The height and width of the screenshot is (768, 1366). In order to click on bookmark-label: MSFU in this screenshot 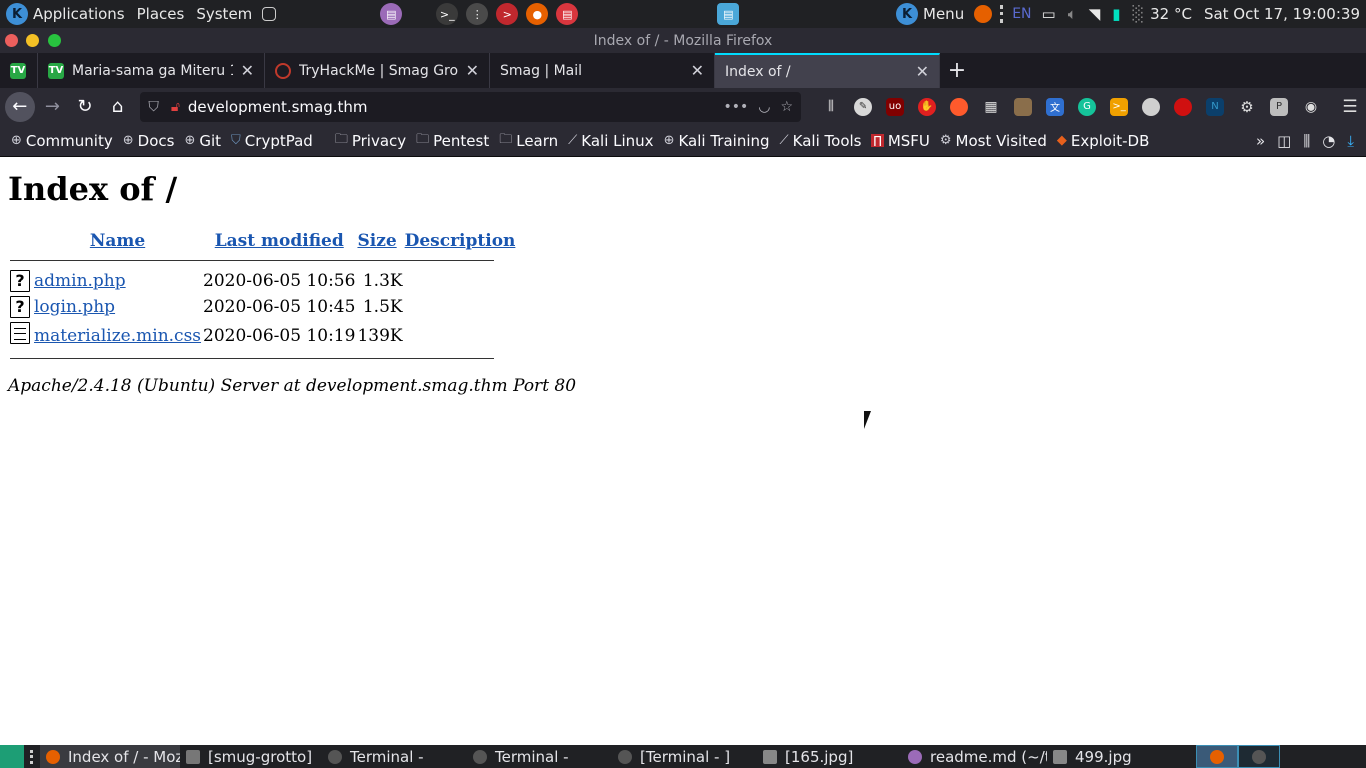, I will do `click(908, 140)`.